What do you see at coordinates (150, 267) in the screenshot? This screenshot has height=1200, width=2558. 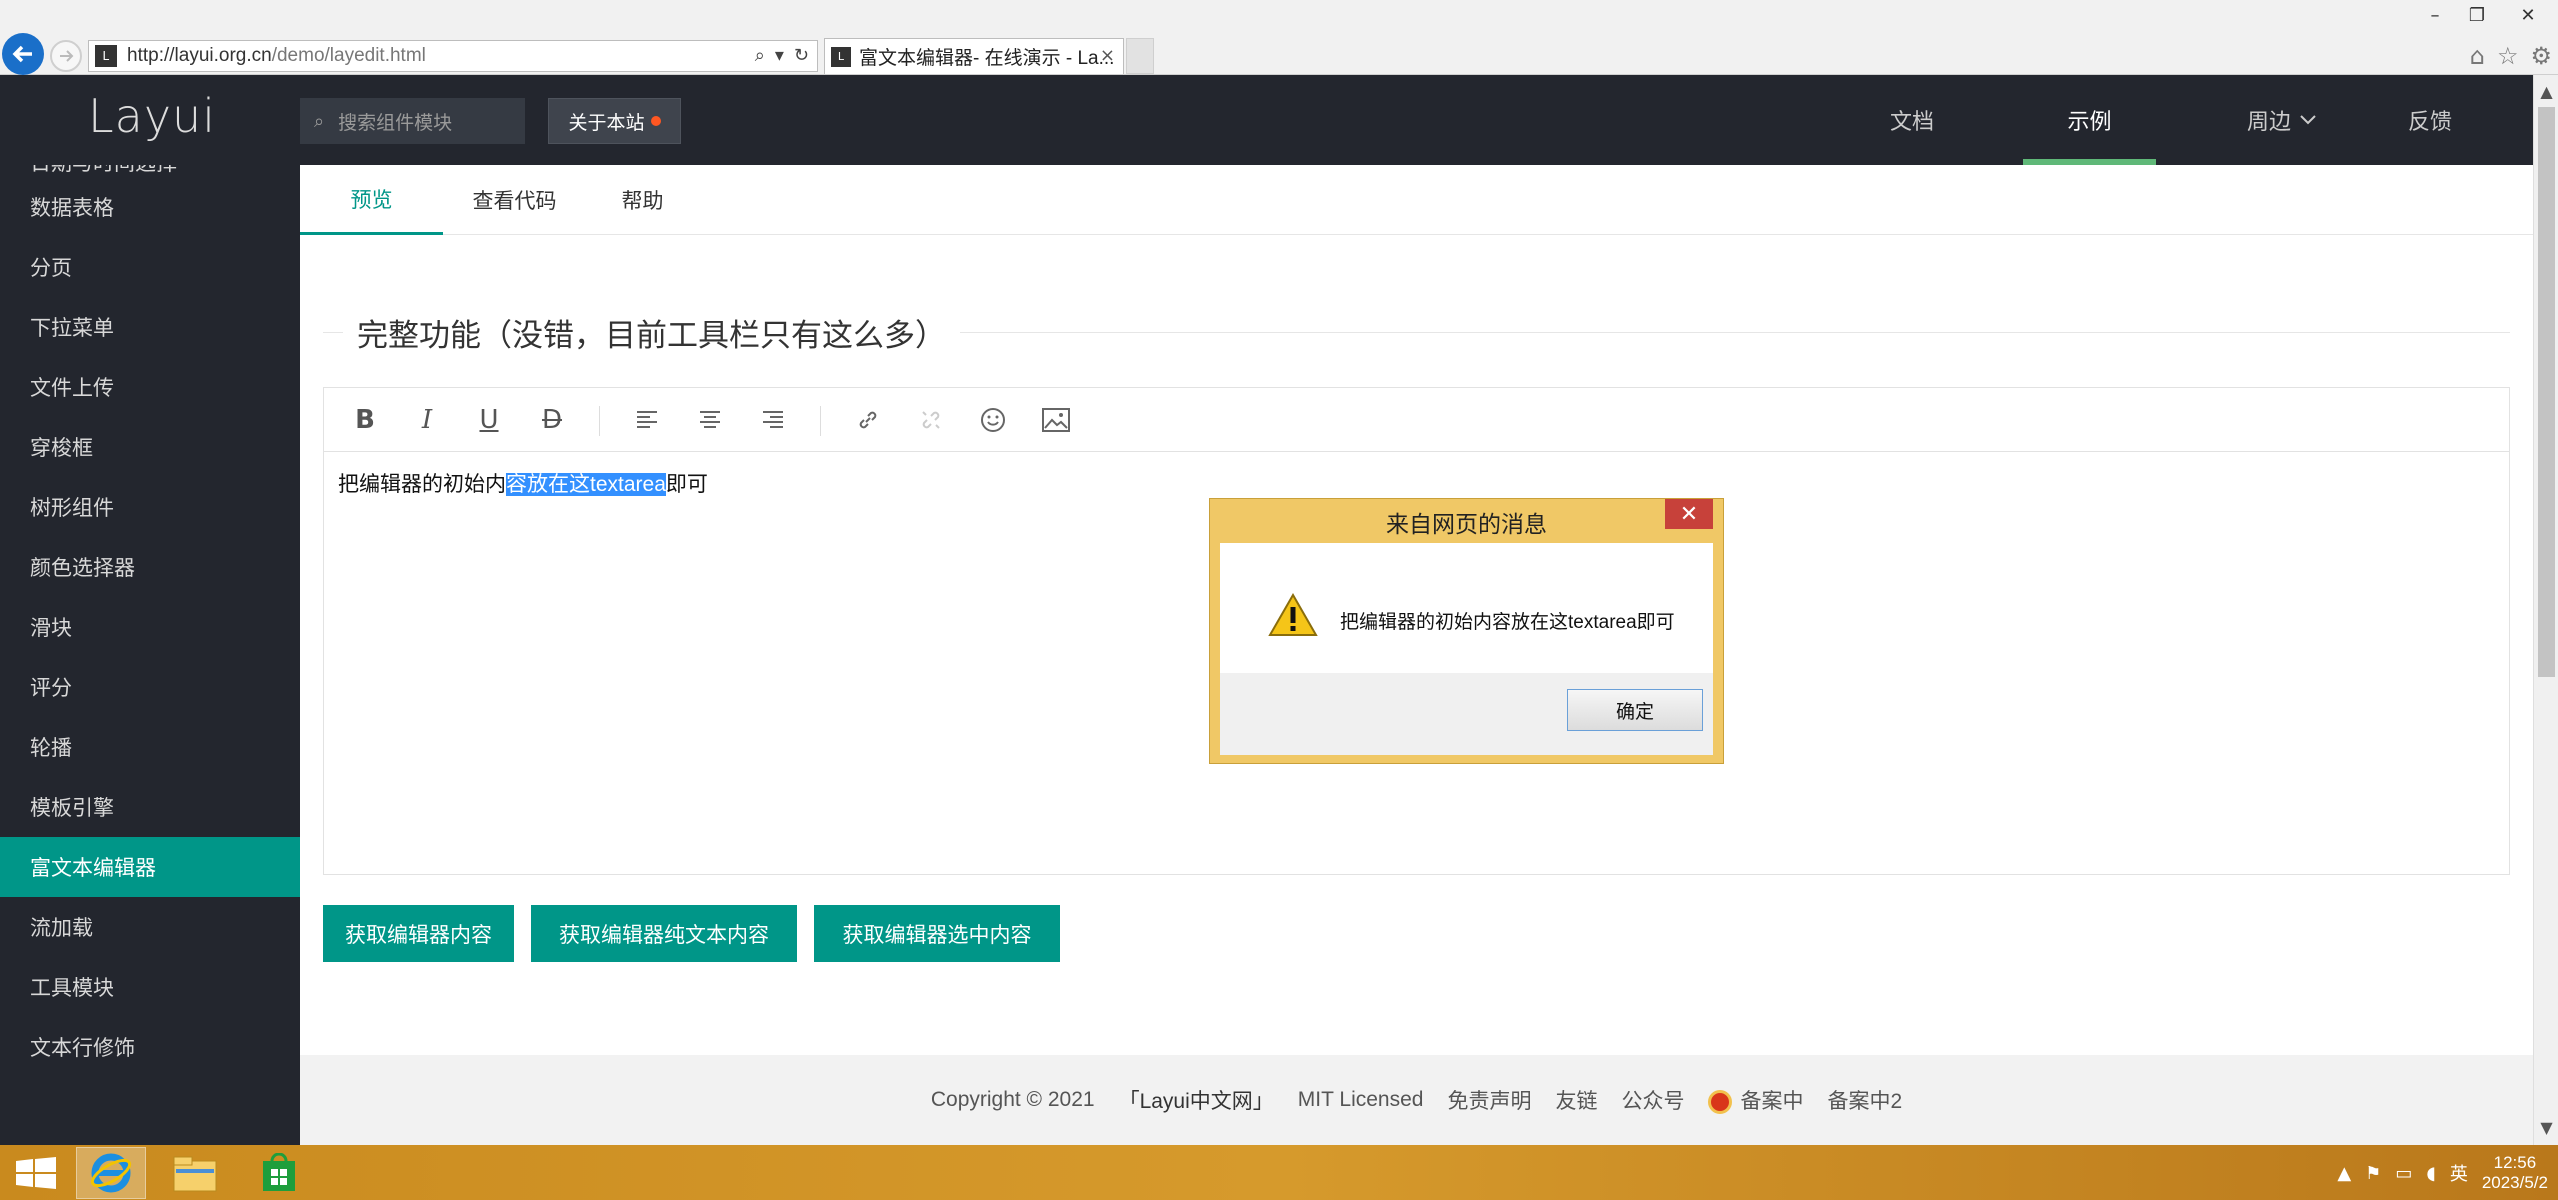 I see `sidebar-item-pagination: 分页` at bounding box center [150, 267].